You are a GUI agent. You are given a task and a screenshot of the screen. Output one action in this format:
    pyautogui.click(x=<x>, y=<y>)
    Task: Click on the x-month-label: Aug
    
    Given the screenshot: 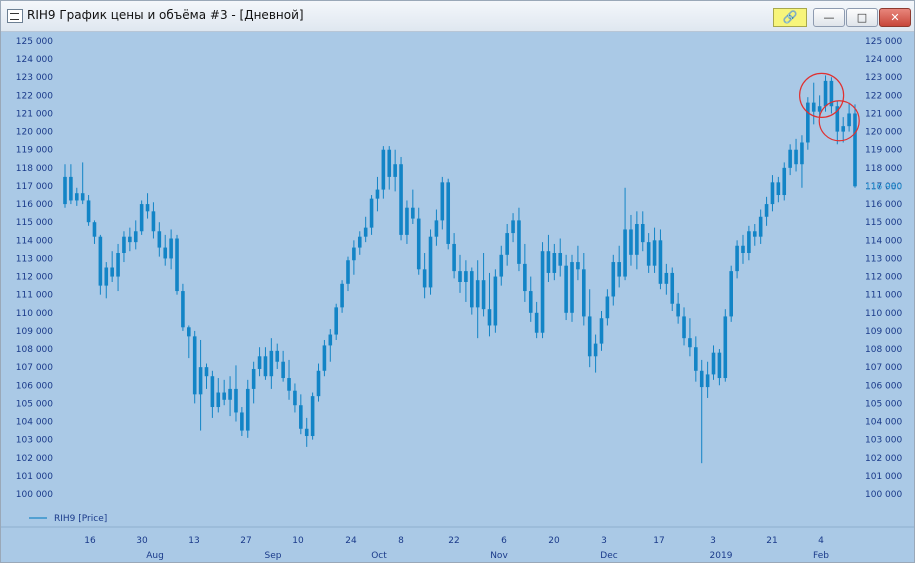 What is the action you would take?
    pyautogui.click(x=155, y=556)
    